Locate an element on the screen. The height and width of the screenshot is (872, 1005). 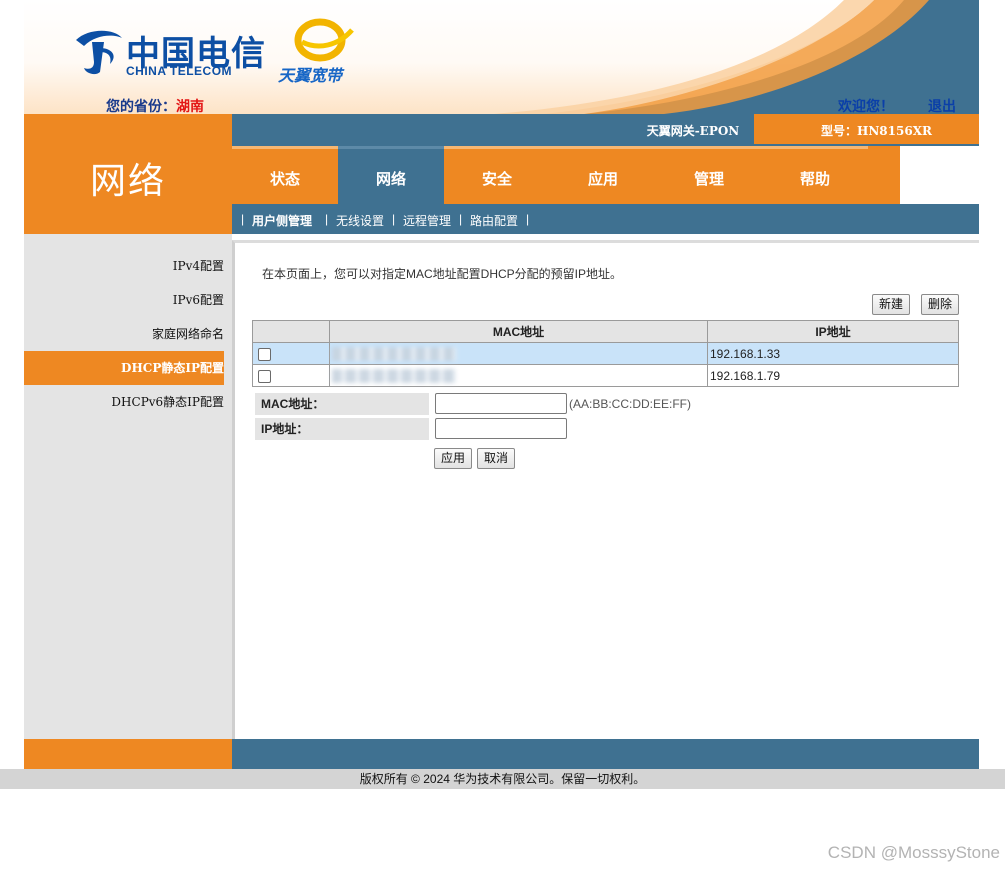
sidebar-item-label: 家庭网络命名 is located at coordinates (187, 334).